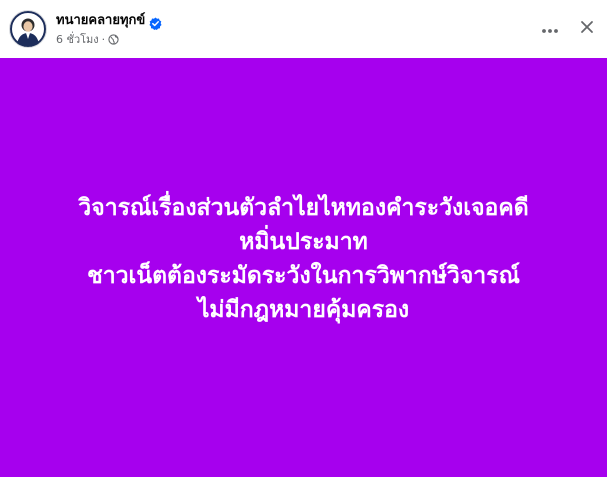  I want to click on author-avatar, so click(28, 29).